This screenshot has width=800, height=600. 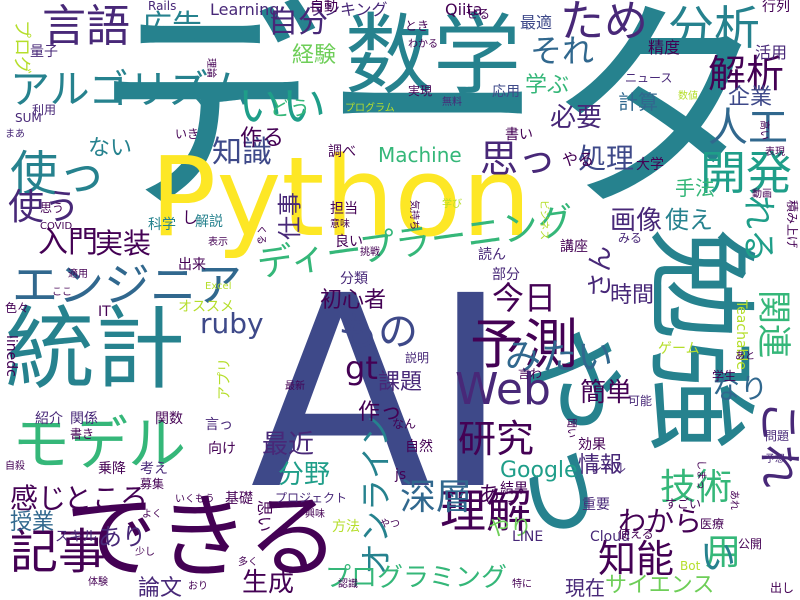 I want to click on word: ところ, so click(x=106, y=498).